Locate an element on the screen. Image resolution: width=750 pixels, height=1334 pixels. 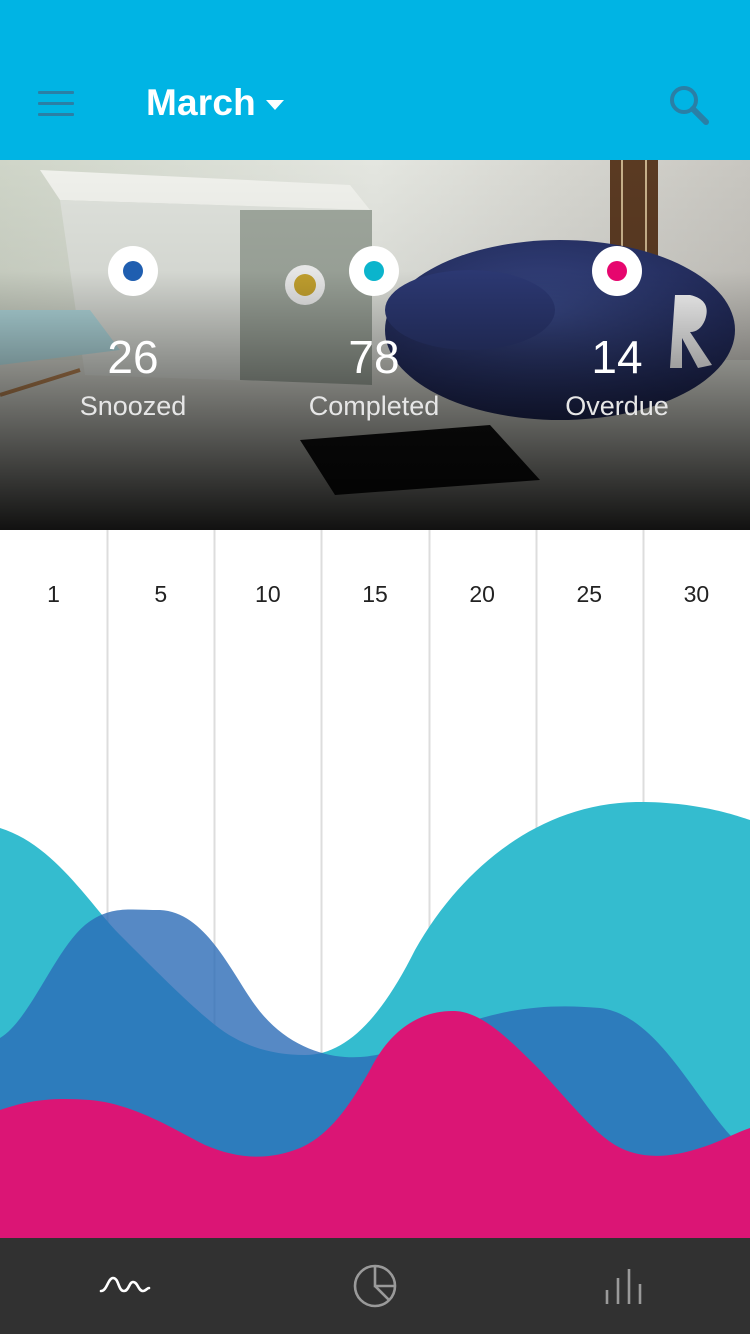
bar-chart-icon is located at coordinates (623, 1286).